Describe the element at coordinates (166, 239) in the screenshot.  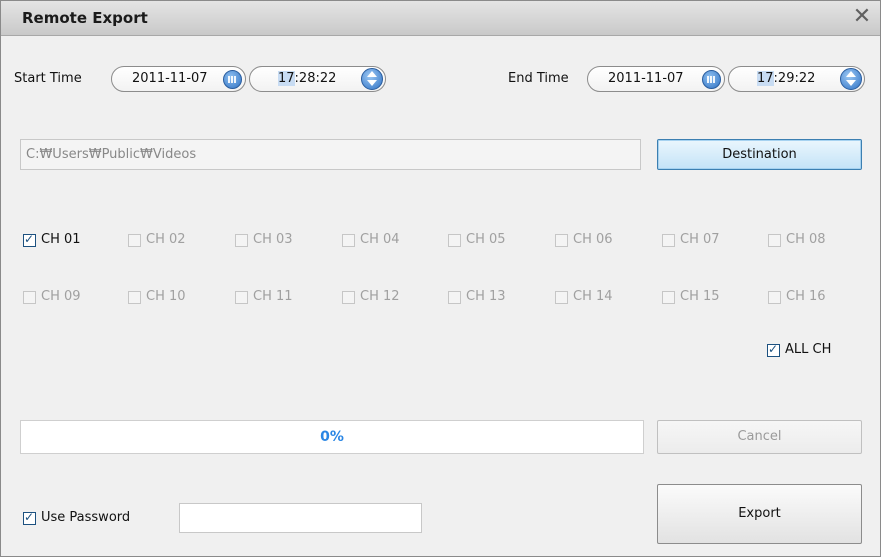
I see `channel-label: CH 02` at that location.